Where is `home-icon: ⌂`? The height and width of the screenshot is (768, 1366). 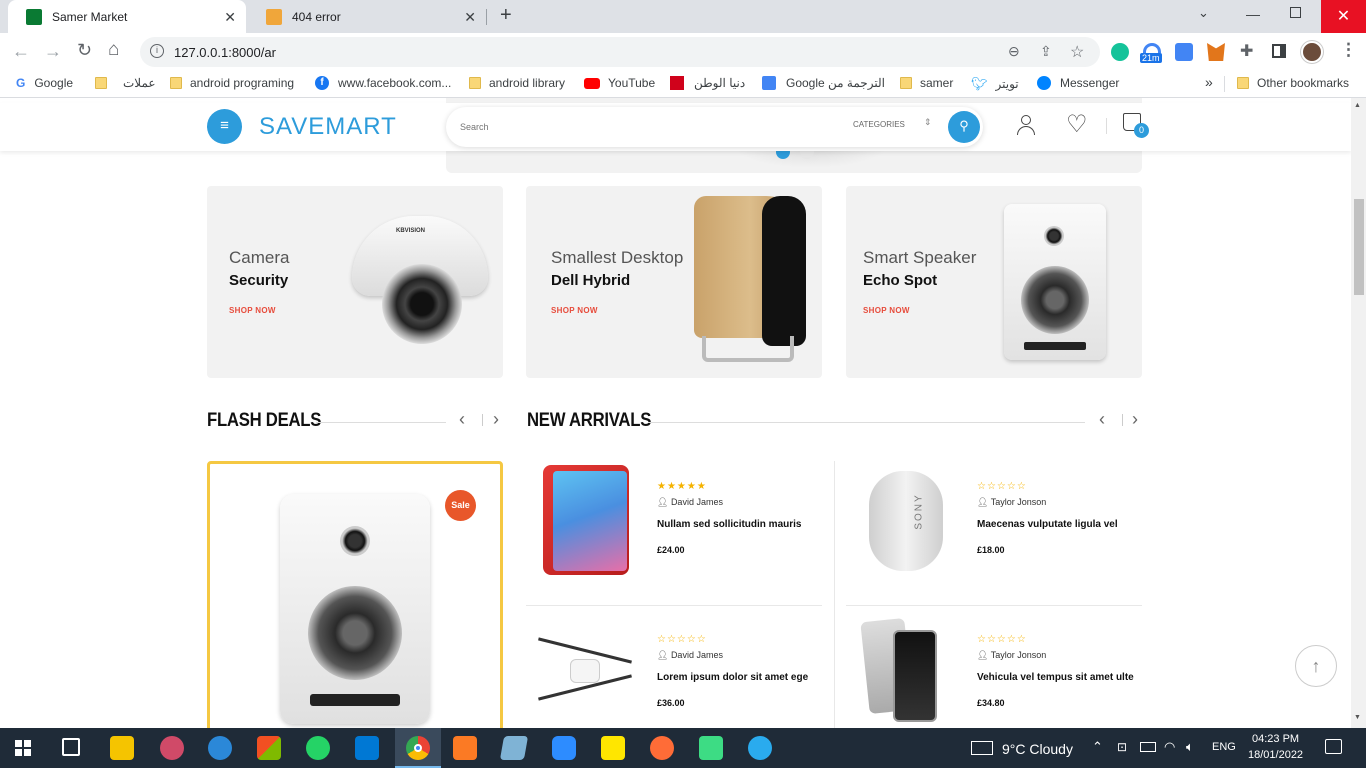 home-icon: ⌂ is located at coordinates (113, 50).